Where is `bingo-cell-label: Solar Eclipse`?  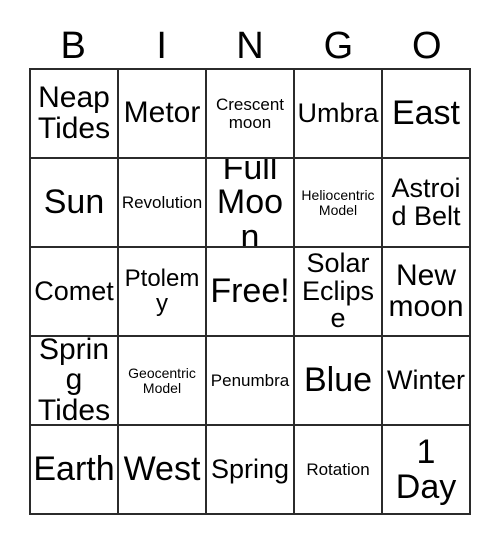 bingo-cell-label: Solar Eclipse is located at coordinates (338, 291).